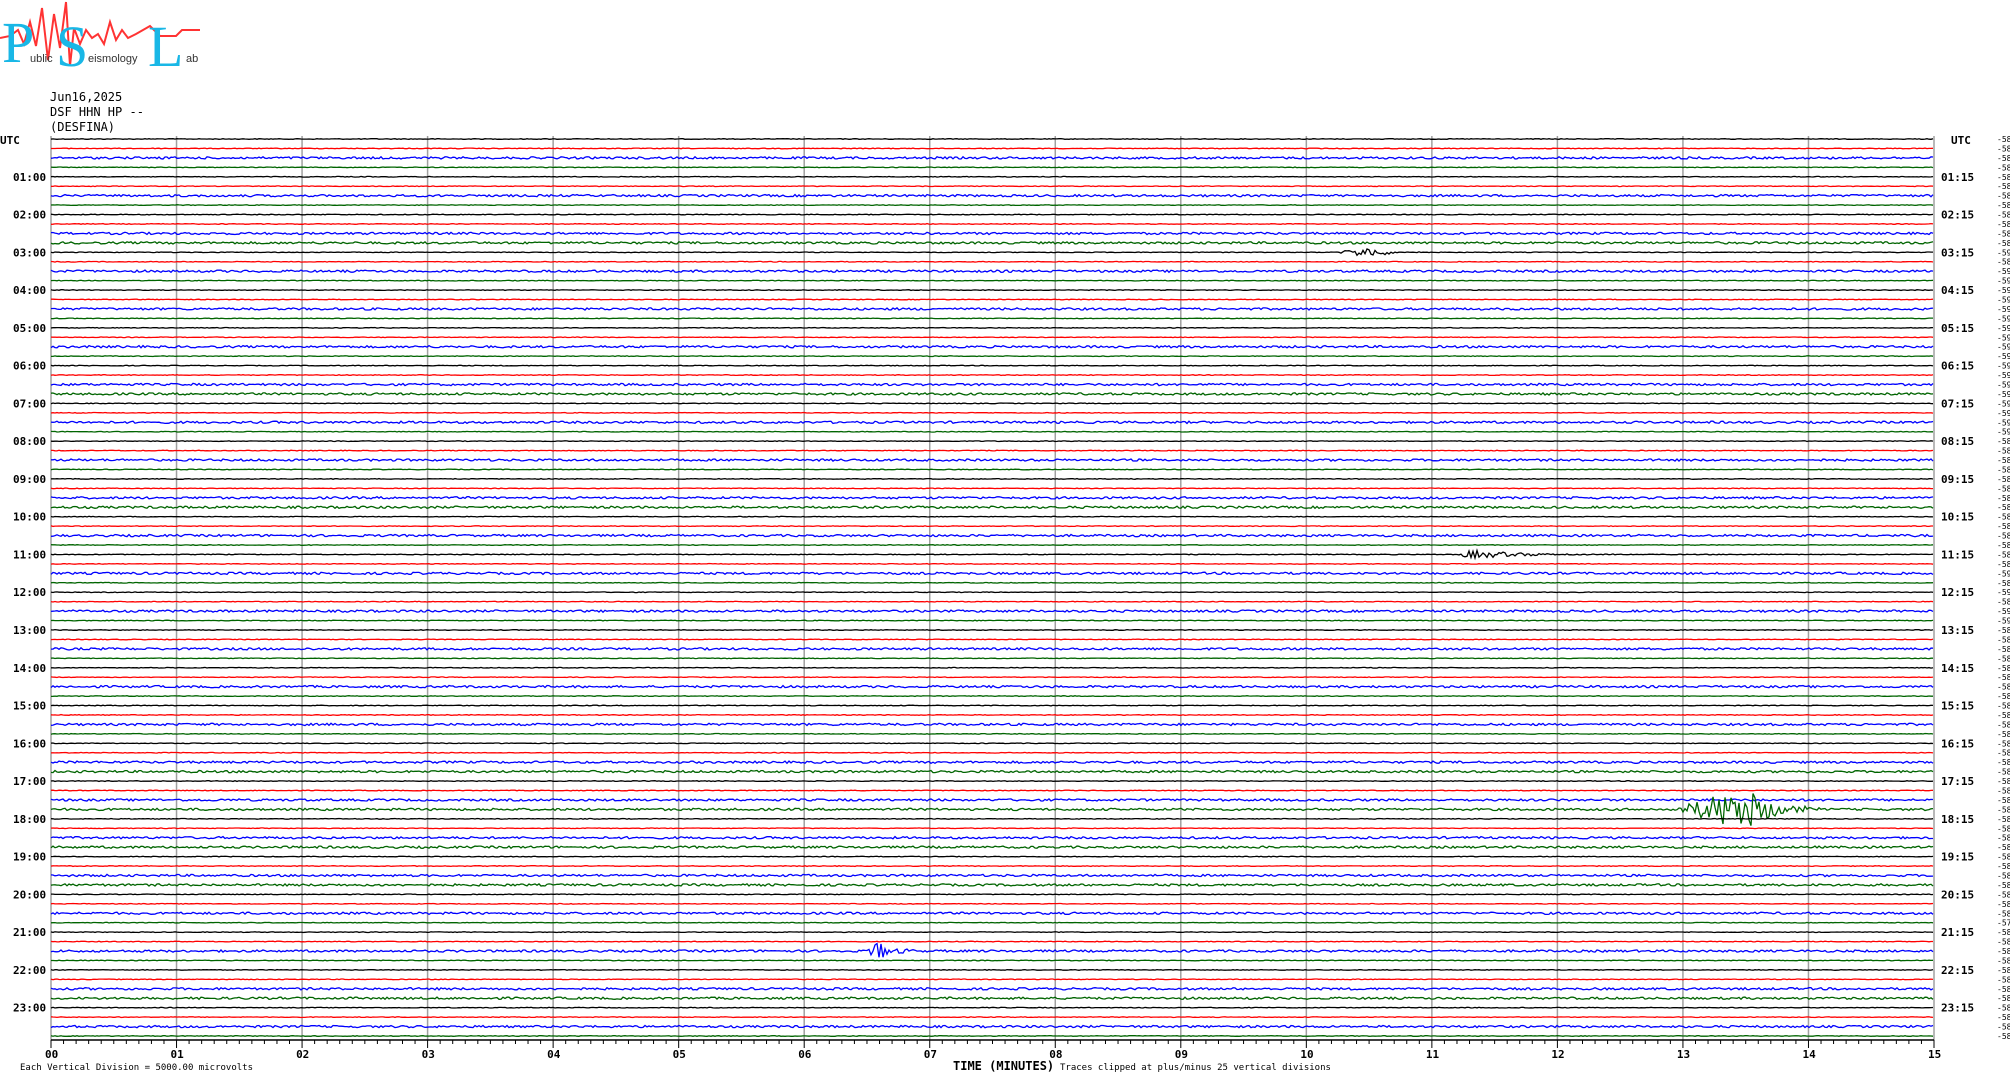 This screenshot has width=2010, height=1080. Describe the element at coordinates (2003, 847) in the screenshot. I see `trace-offset-label: -5806` at that location.